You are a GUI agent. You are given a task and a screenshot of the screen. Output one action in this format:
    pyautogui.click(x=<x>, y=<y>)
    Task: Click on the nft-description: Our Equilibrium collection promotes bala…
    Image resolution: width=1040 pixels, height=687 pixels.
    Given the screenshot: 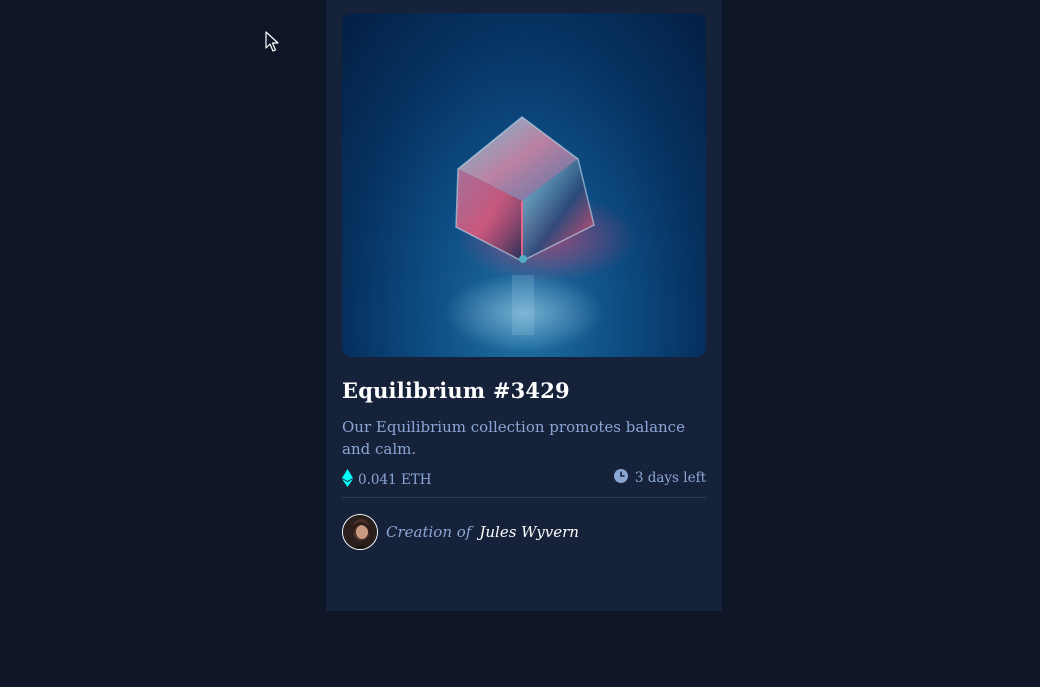 What is the action you would take?
    pyautogui.click(x=513, y=438)
    